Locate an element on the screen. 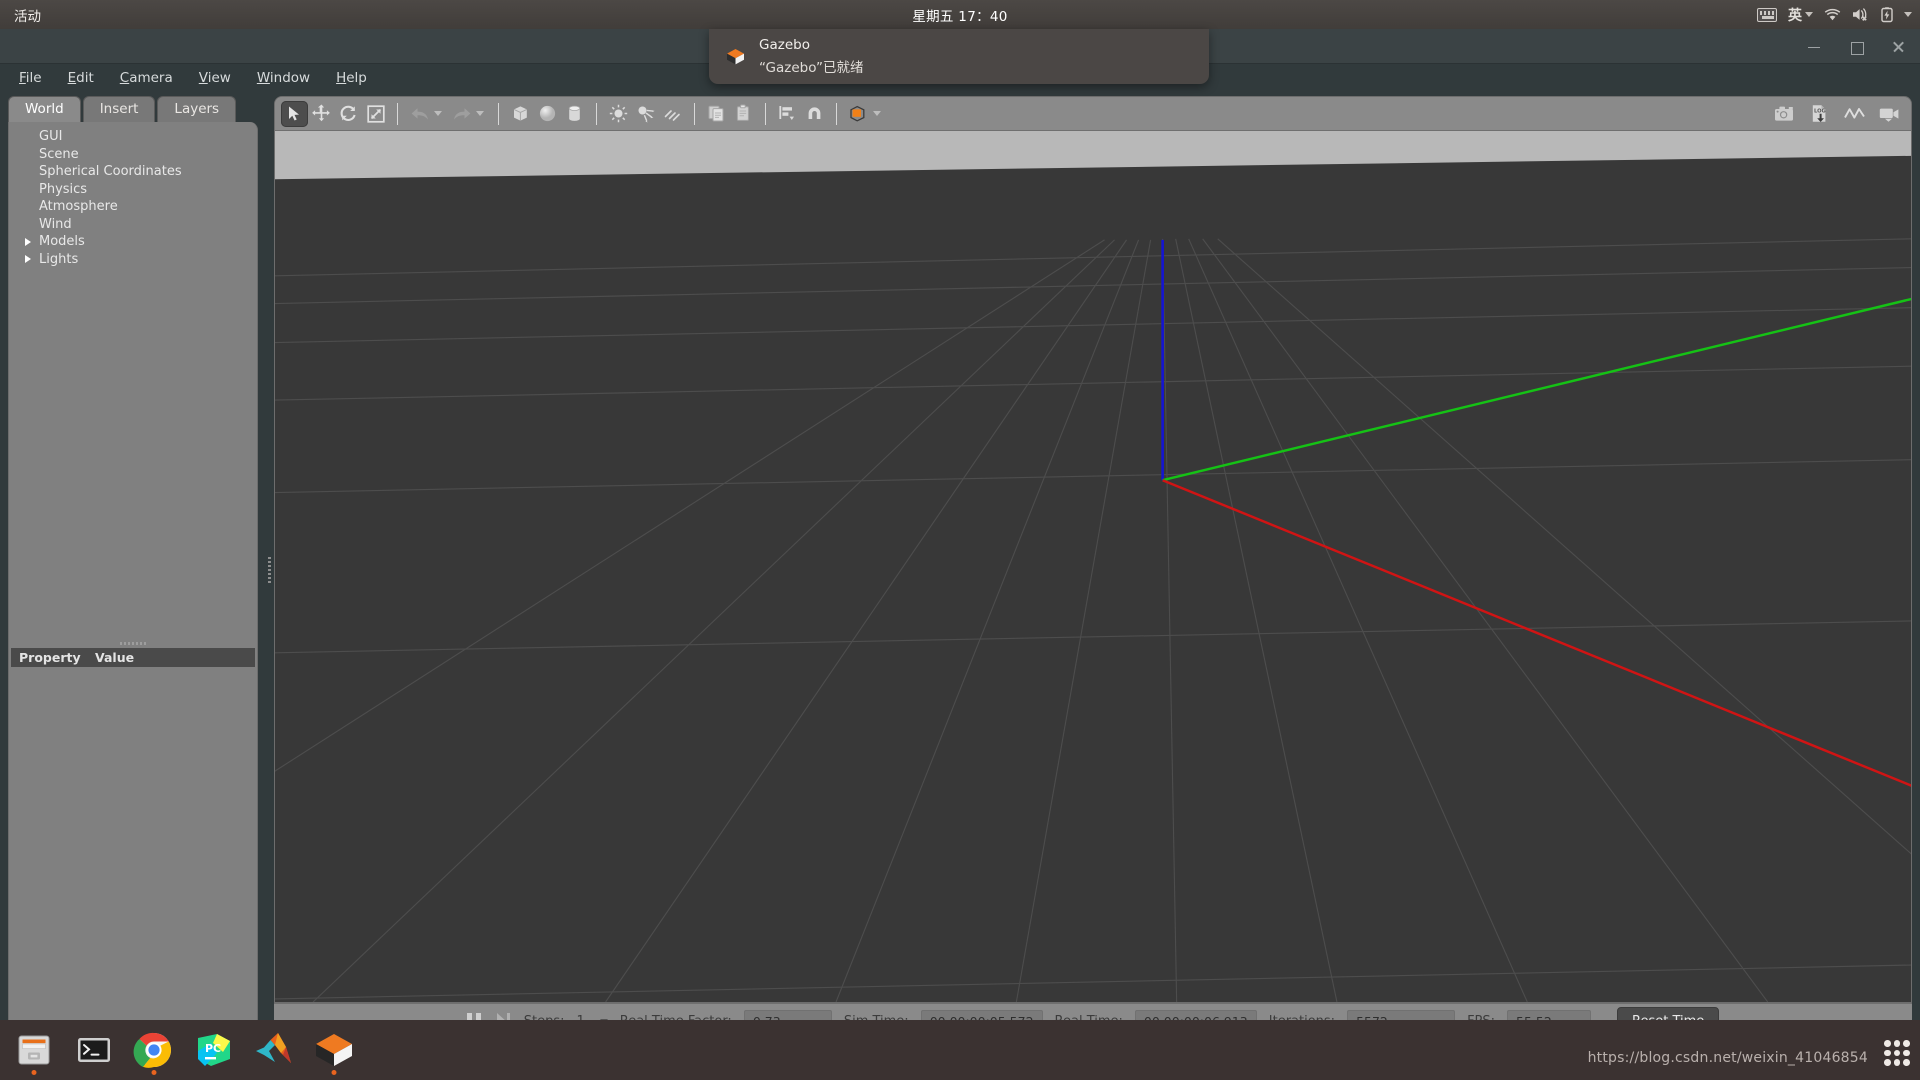 The height and width of the screenshot is (1080, 1920). log-record-button: LOG is located at coordinates (1819, 114).